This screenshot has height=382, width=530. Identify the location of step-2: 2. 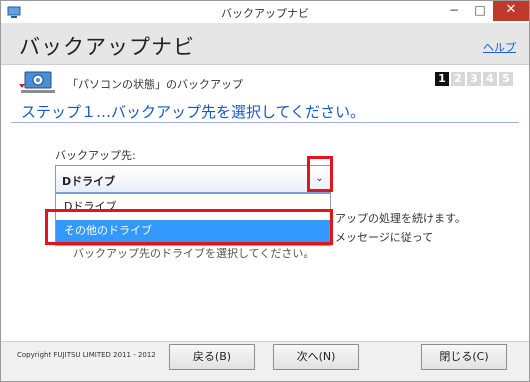
(458, 79).